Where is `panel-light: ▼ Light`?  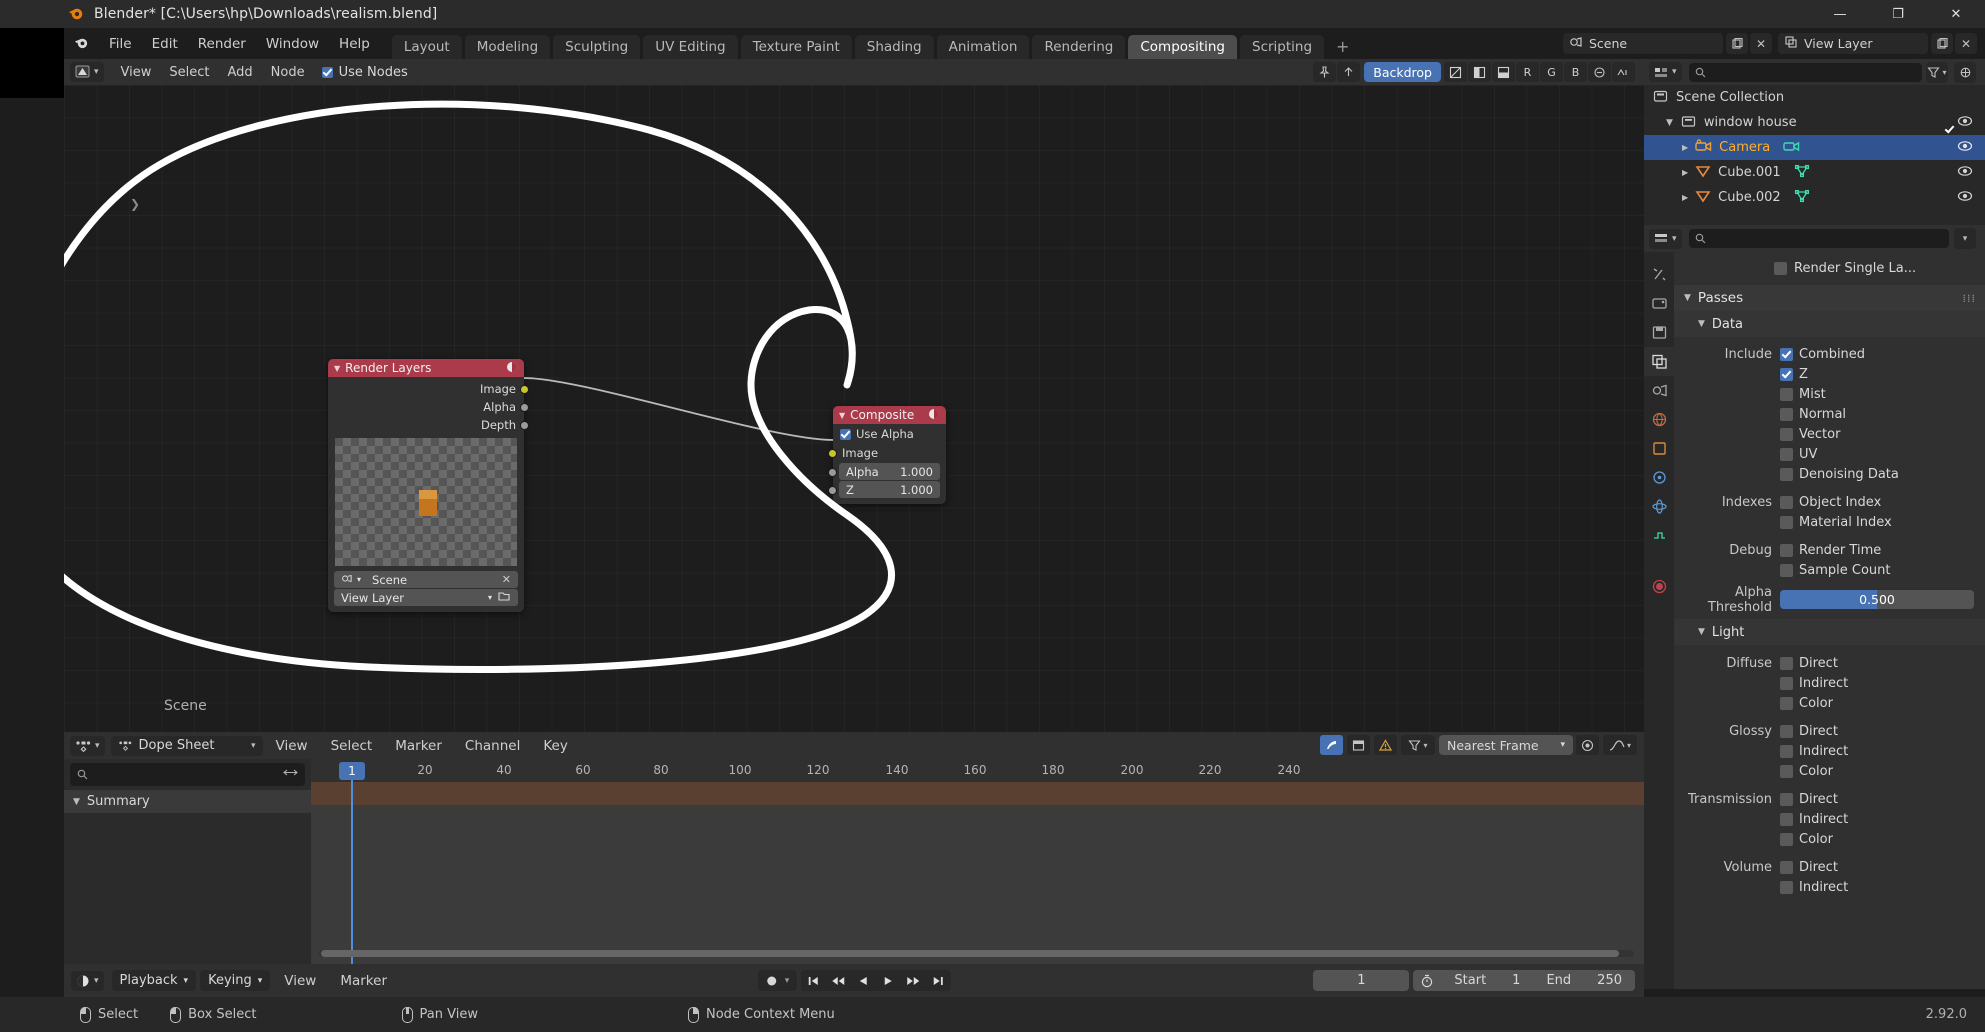 panel-light: ▼ Light is located at coordinates (1829, 632).